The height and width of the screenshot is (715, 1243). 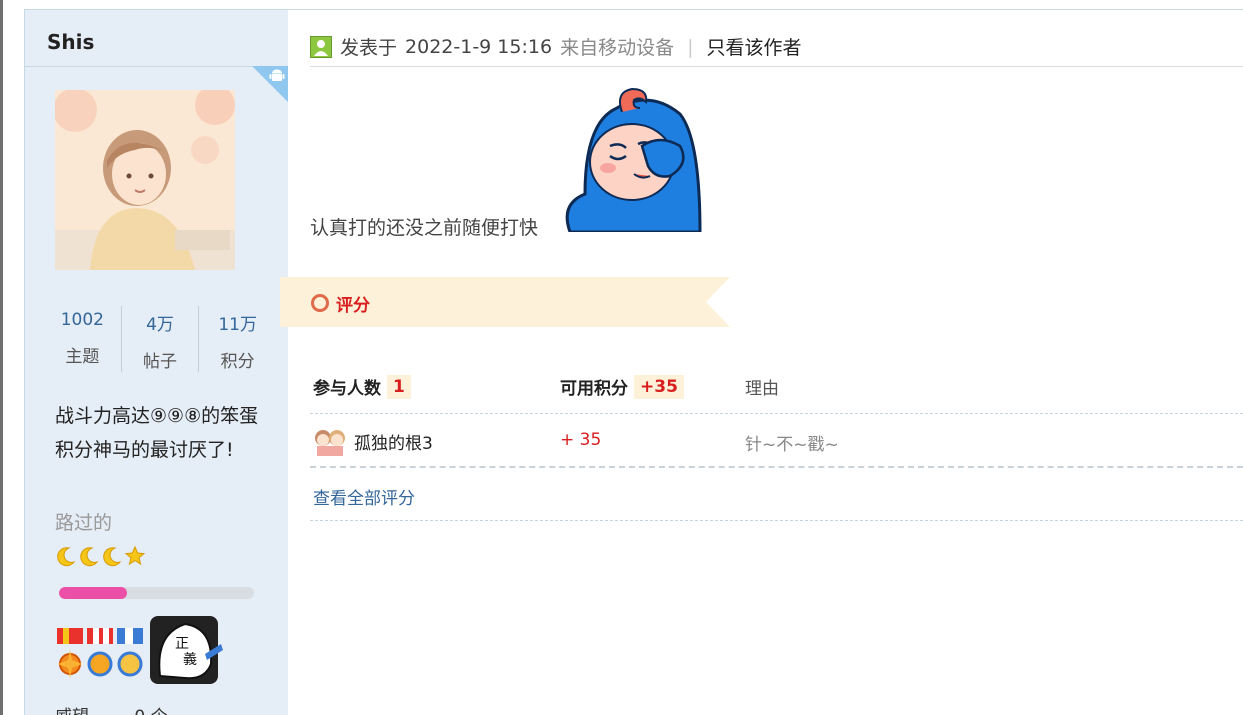 I want to click on author-signature: 战斗力高达⑨⑨⑧的笨蛋积分神马的最讨厌了!, so click(x=157, y=433).